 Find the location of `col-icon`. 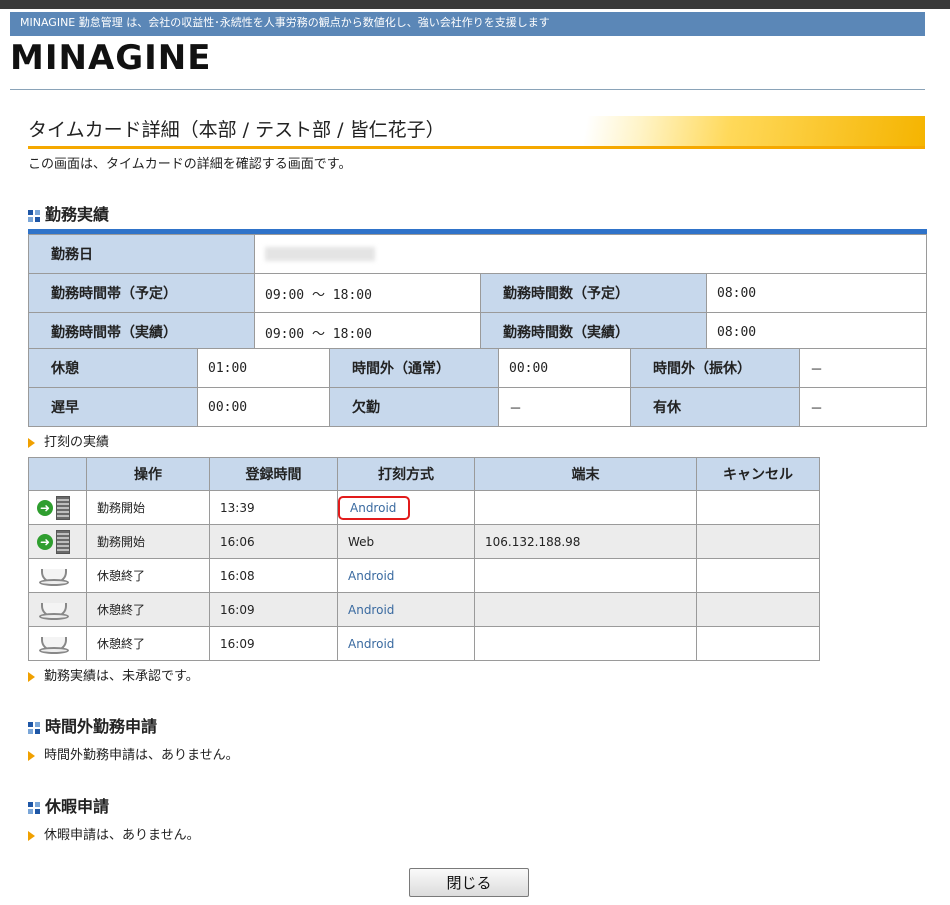

col-icon is located at coordinates (57, 474).